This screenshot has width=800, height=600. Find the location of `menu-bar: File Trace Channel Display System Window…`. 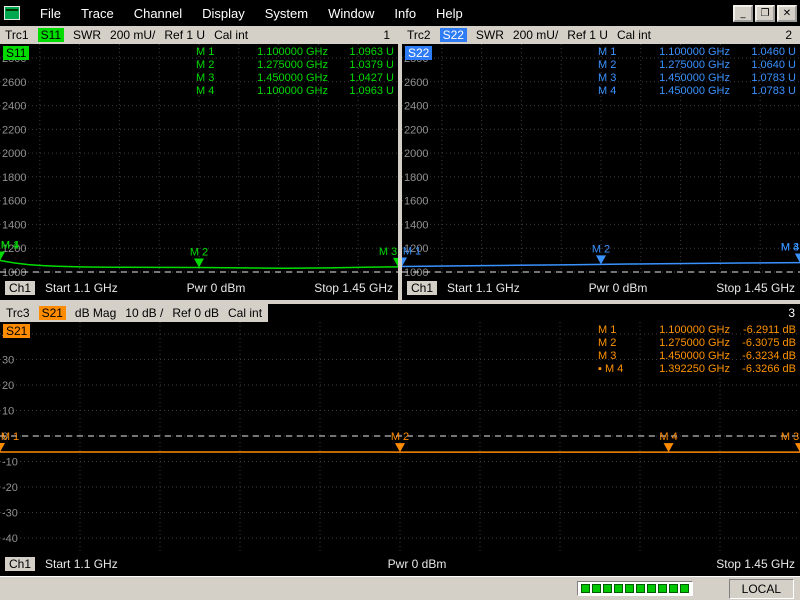

menu-bar: File Trace Channel Display System Window… is located at coordinates (400, 13).